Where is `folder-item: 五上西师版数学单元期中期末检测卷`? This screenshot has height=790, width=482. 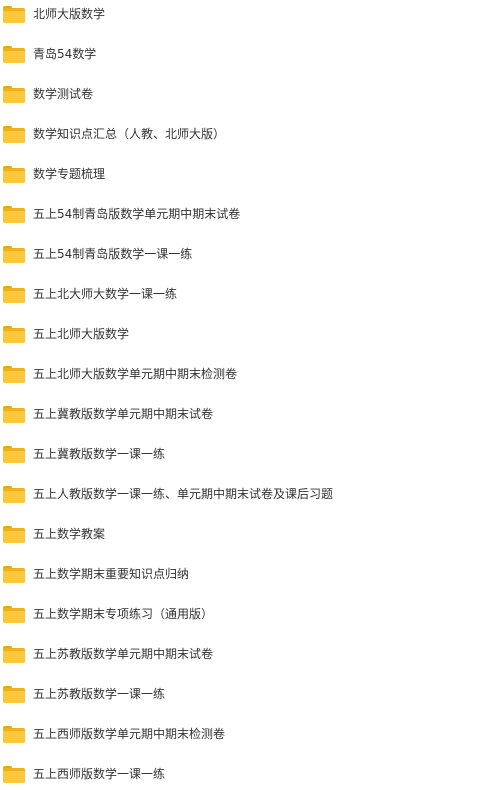 folder-item: 五上西师版数学单元期中期末检测卷 is located at coordinates (241, 735).